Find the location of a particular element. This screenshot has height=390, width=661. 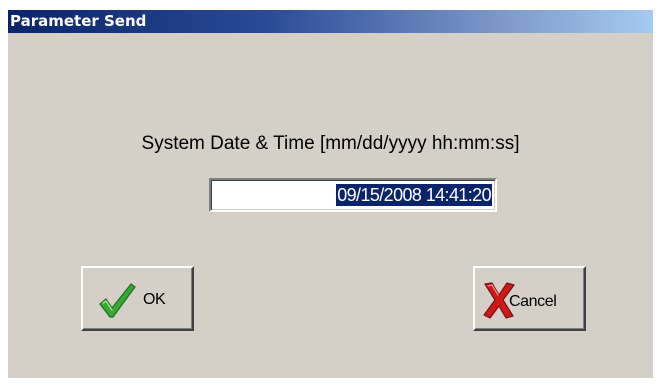

window-title: Parameter Send is located at coordinates (78, 21).